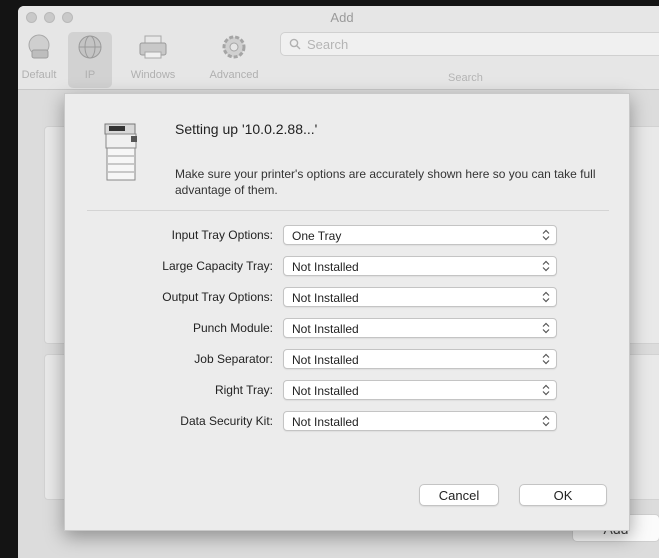 Image resolution: width=659 pixels, height=558 pixels. What do you see at coordinates (420, 266) in the screenshot?
I see `large-capacity-tray-select: Not Installed` at bounding box center [420, 266].